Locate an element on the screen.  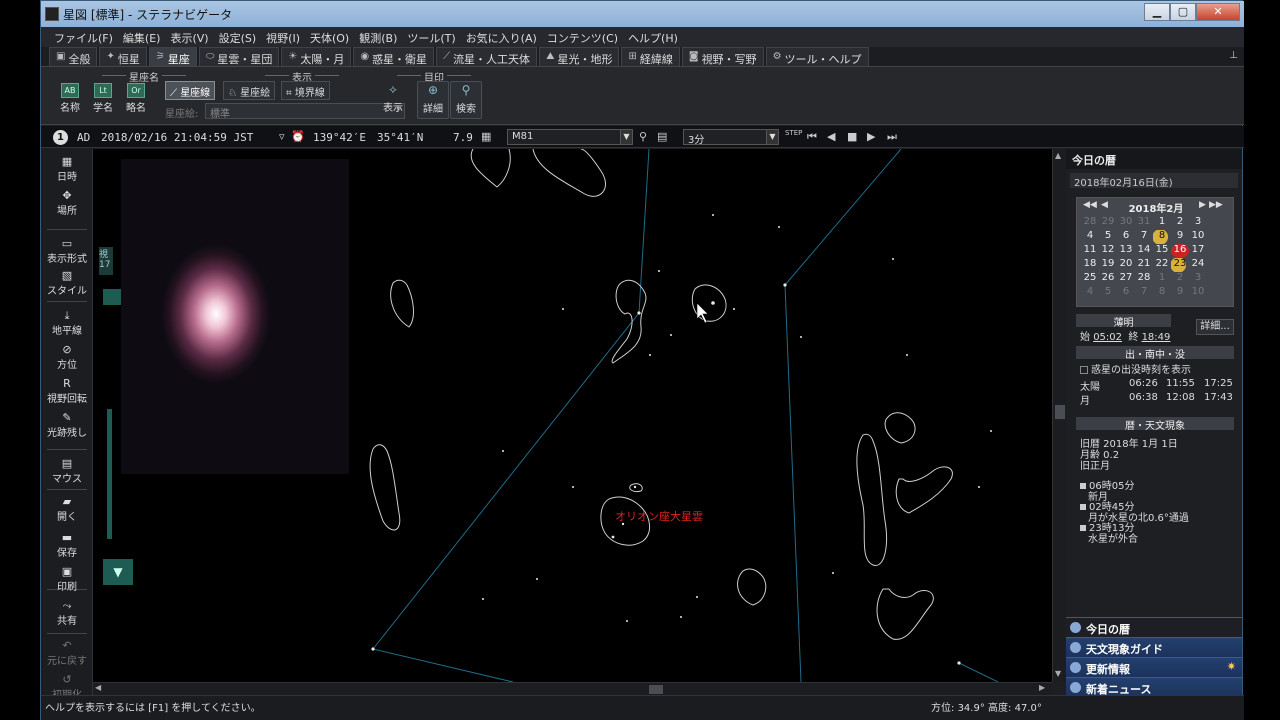
calendar-day: 24 is located at coordinates (1198, 265).